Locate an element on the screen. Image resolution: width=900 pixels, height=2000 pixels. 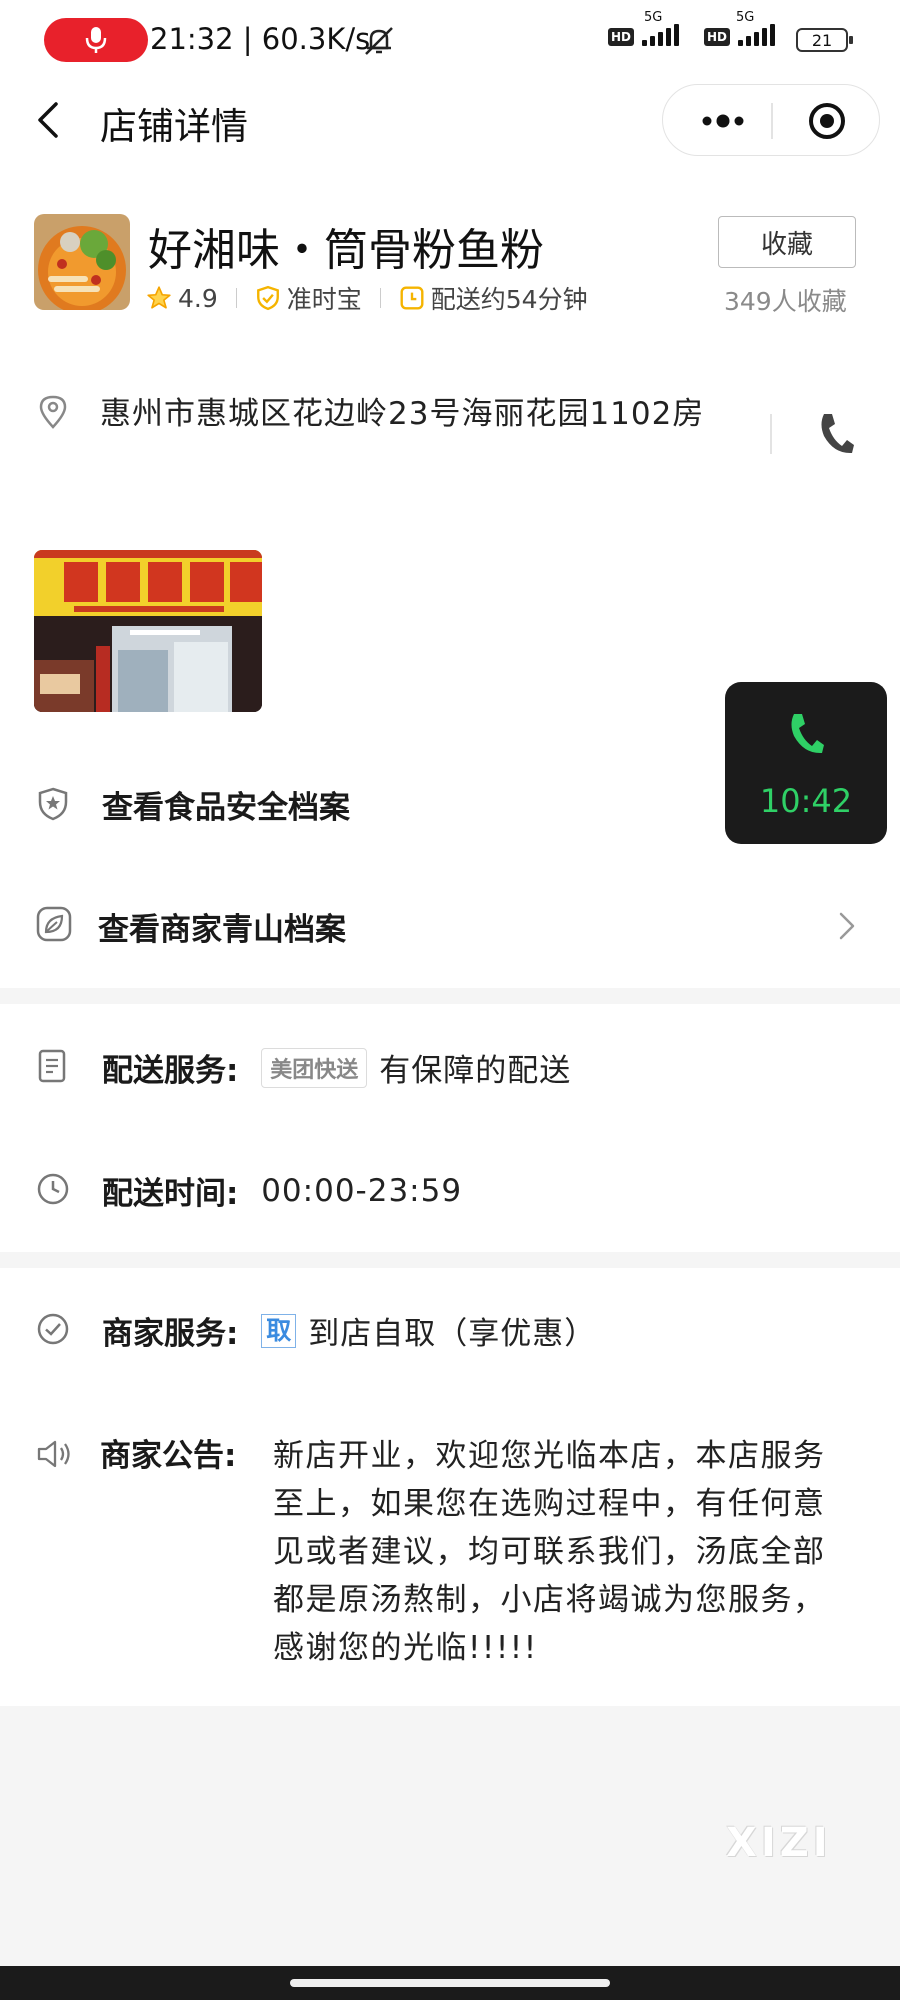
storefront-image is located at coordinates (148, 631).